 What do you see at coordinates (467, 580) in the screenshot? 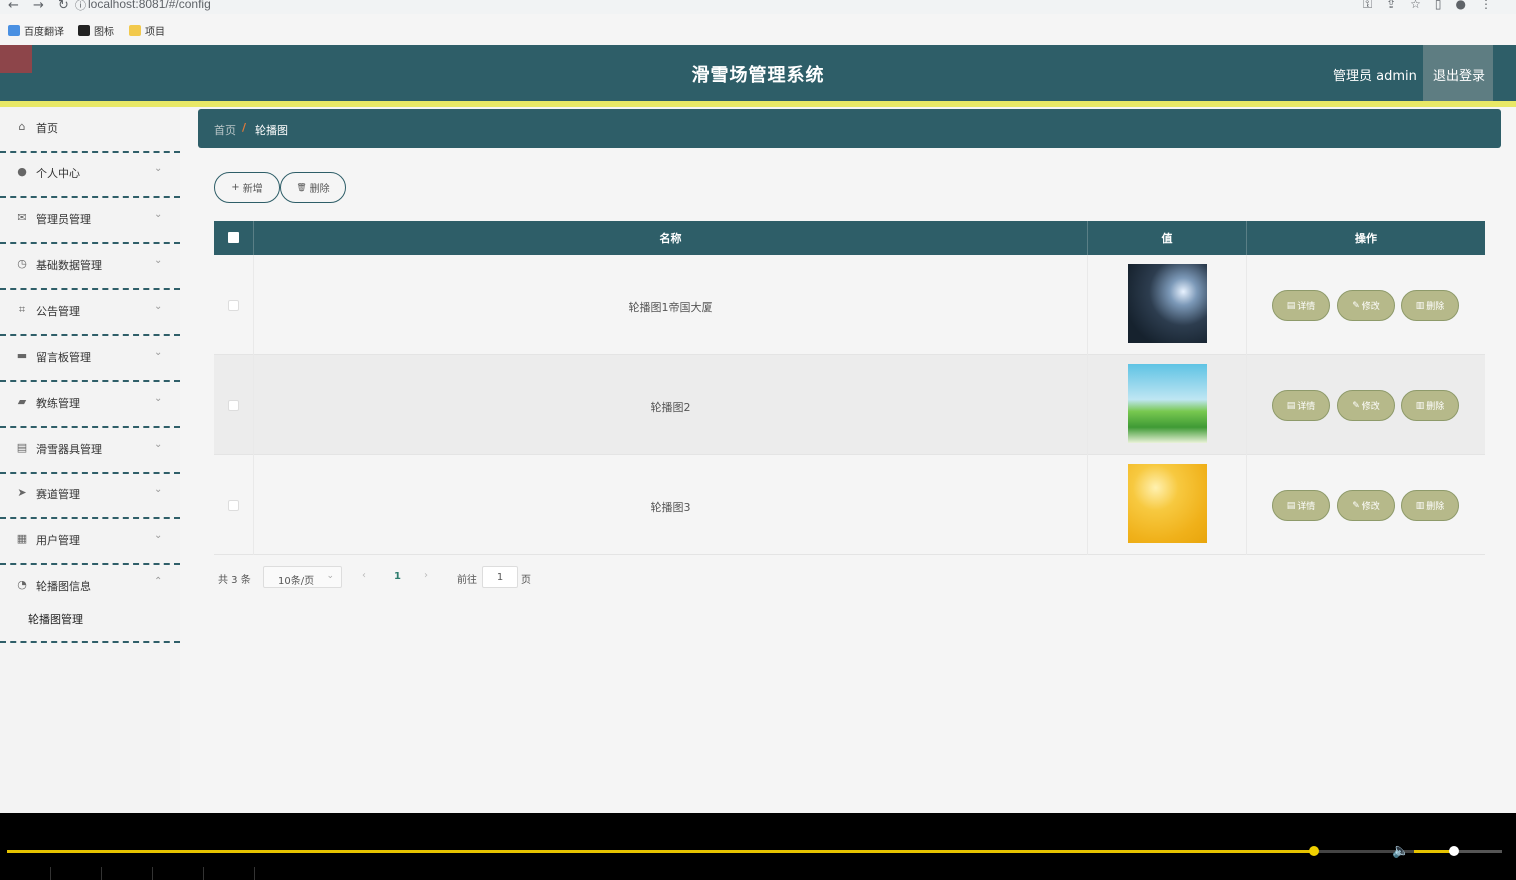
I see `goto-label: 前往` at bounding box center [467, 580].